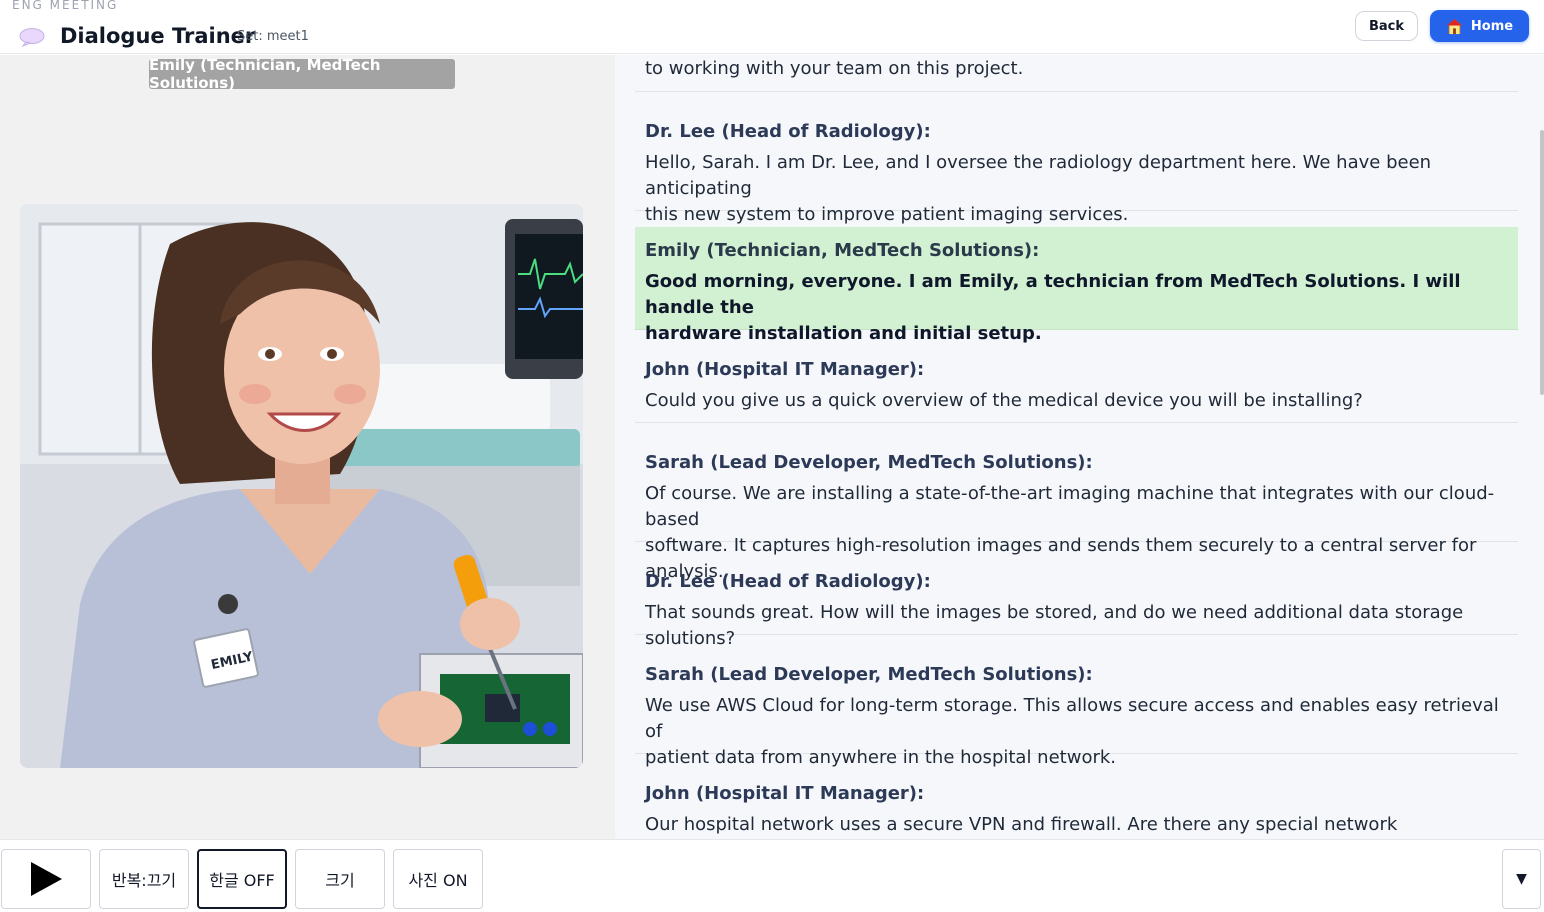 The width and height of the screenshot is (1544, 912). What do you see at coordinates (1492, 26) in the screenshot?
I see `home-button-label: Home` at bounding box center [1492, 26].